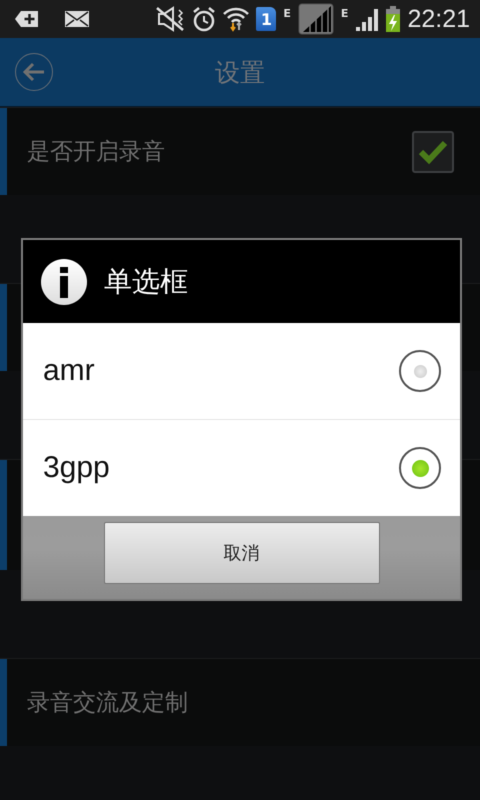 The height and width of the screenshot is (800, 480). Describe the element at coordinates (77, 468) in the screenshot. I see `option-label: 3gpp` at that location.